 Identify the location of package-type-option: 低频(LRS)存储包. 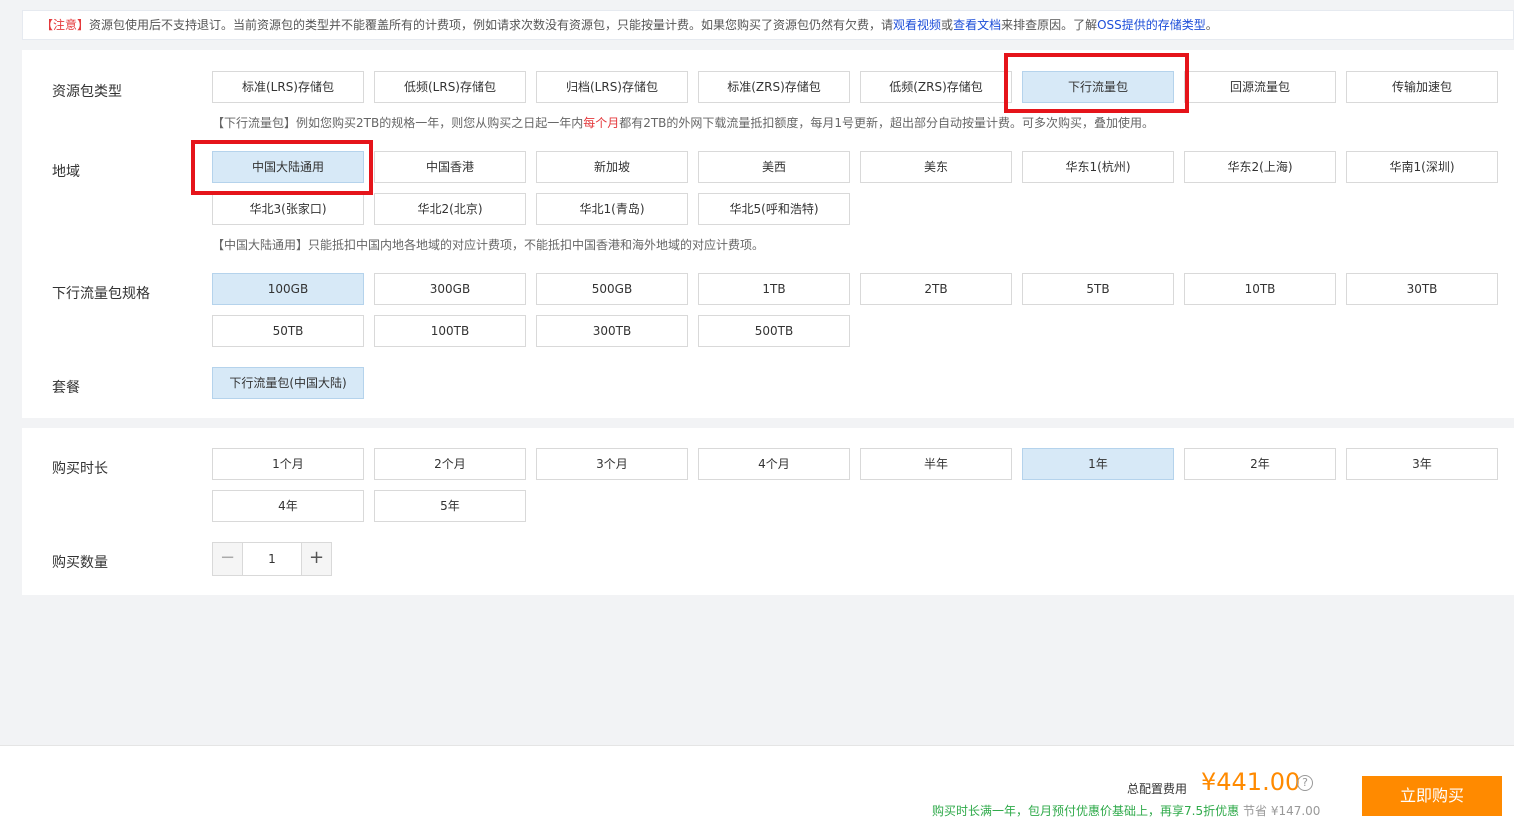
(450, 87).